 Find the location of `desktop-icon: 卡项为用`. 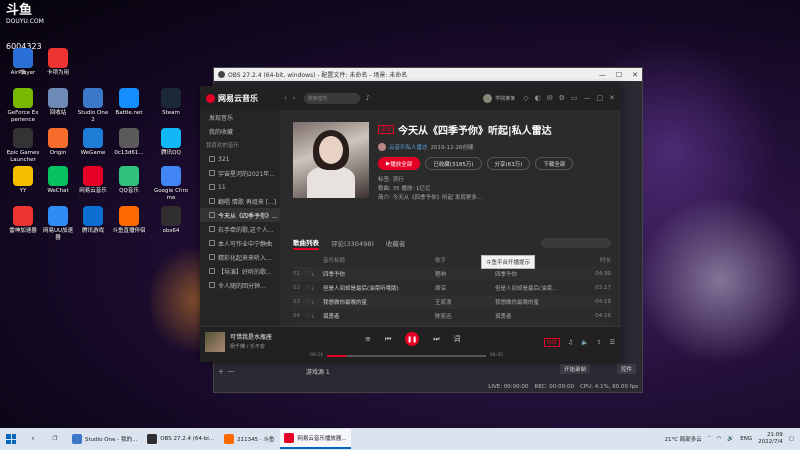

desktop-icon: 卡项为用 is located at coordinates (58, 62).